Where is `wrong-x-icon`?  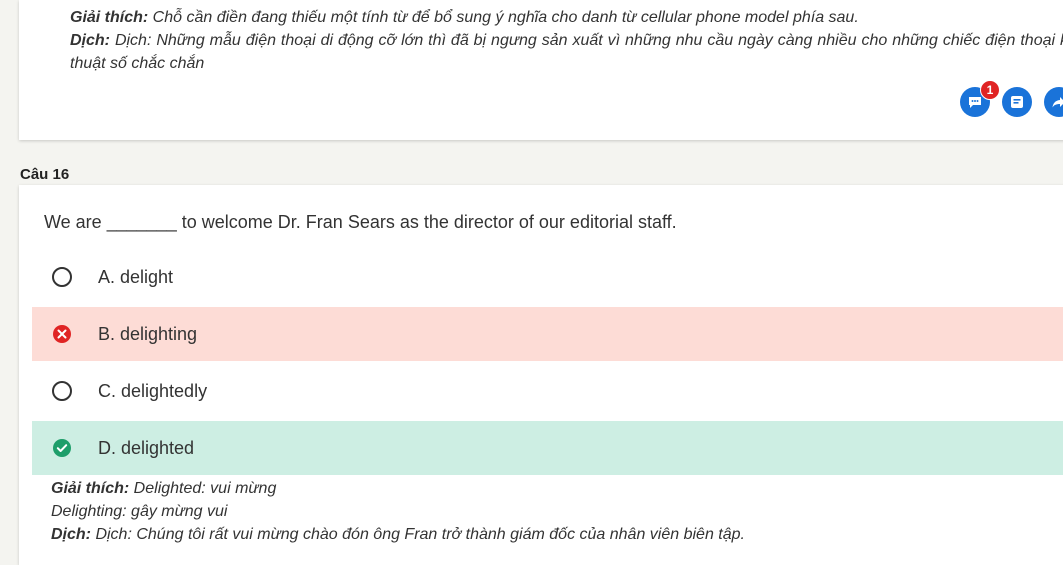
wrong-x-icon is located at coordinates (62, 334).